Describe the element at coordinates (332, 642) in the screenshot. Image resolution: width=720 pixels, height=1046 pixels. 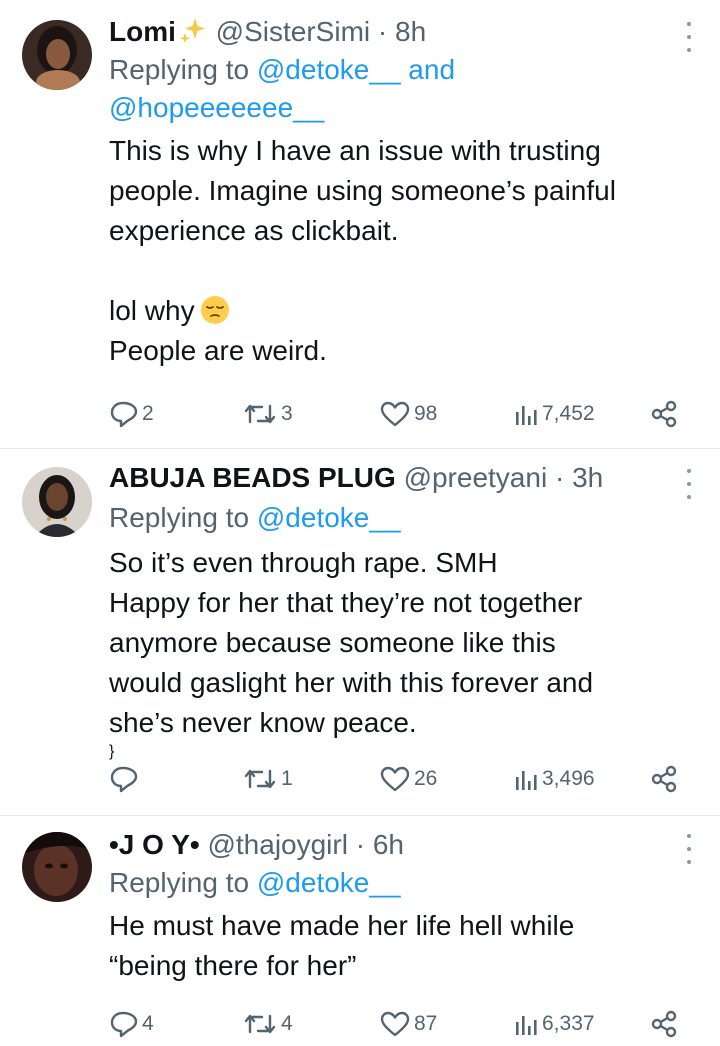
I see `tweet-line: anymore because someone like this` at that location.